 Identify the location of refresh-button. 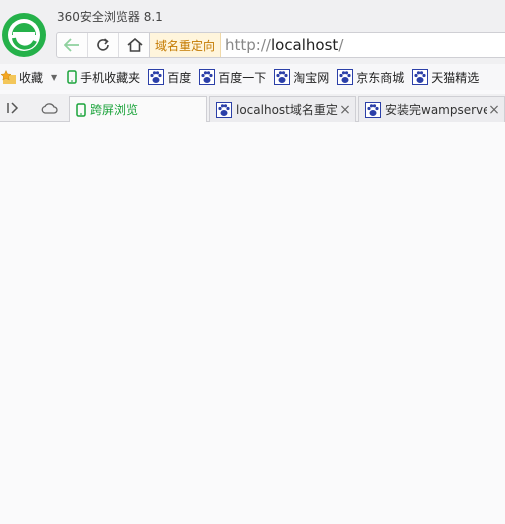
(103, 45).